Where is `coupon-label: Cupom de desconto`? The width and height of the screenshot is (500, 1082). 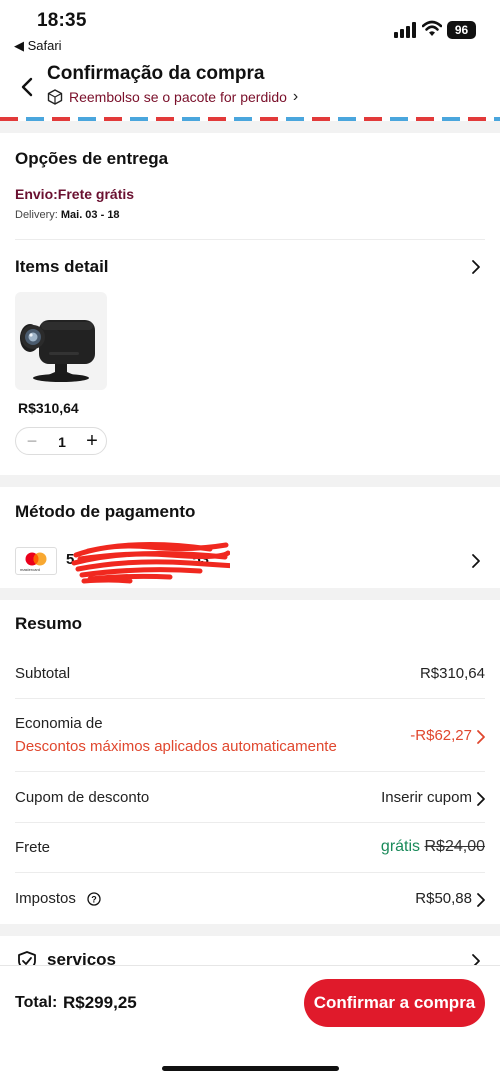
coupon-label: Cupom de desconto is located at coordinates (82, 797).